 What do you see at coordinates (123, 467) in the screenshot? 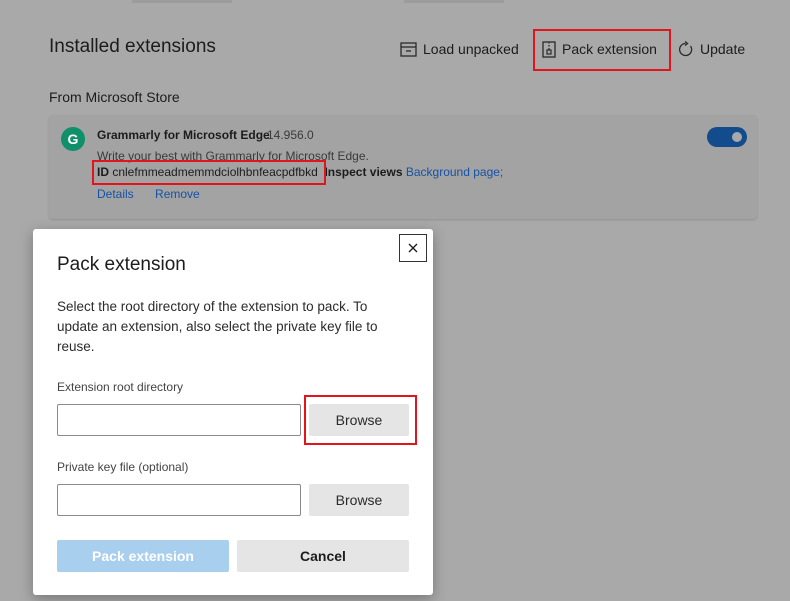
I see `private-key-label: Private key file (optional)` at bounding box center [123, 467].